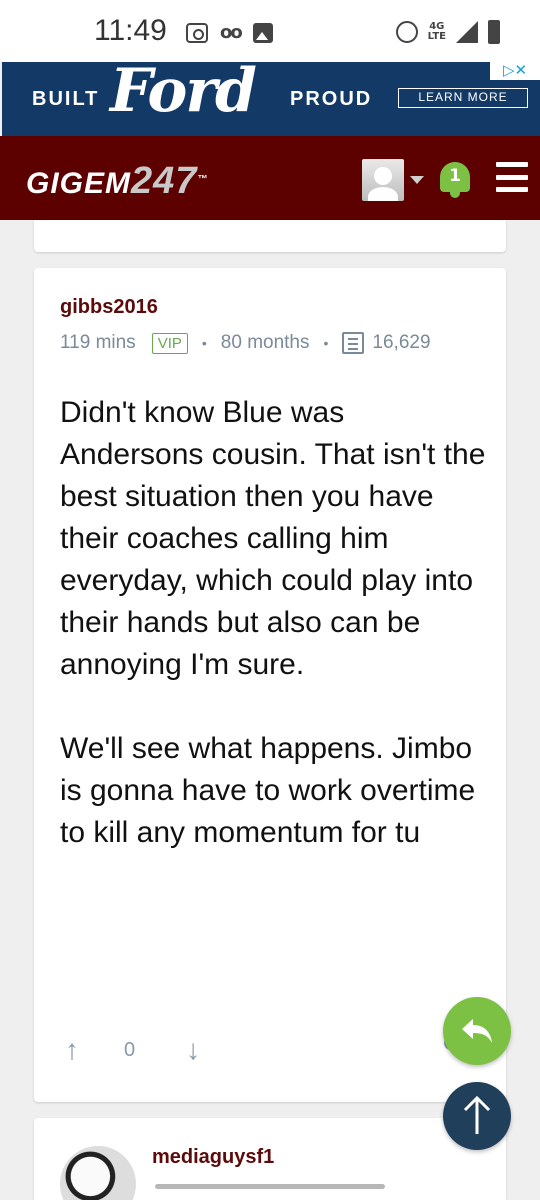  Describe the element at coordinates (98, 1173) in the screenshot. I see `avatar` at that location.